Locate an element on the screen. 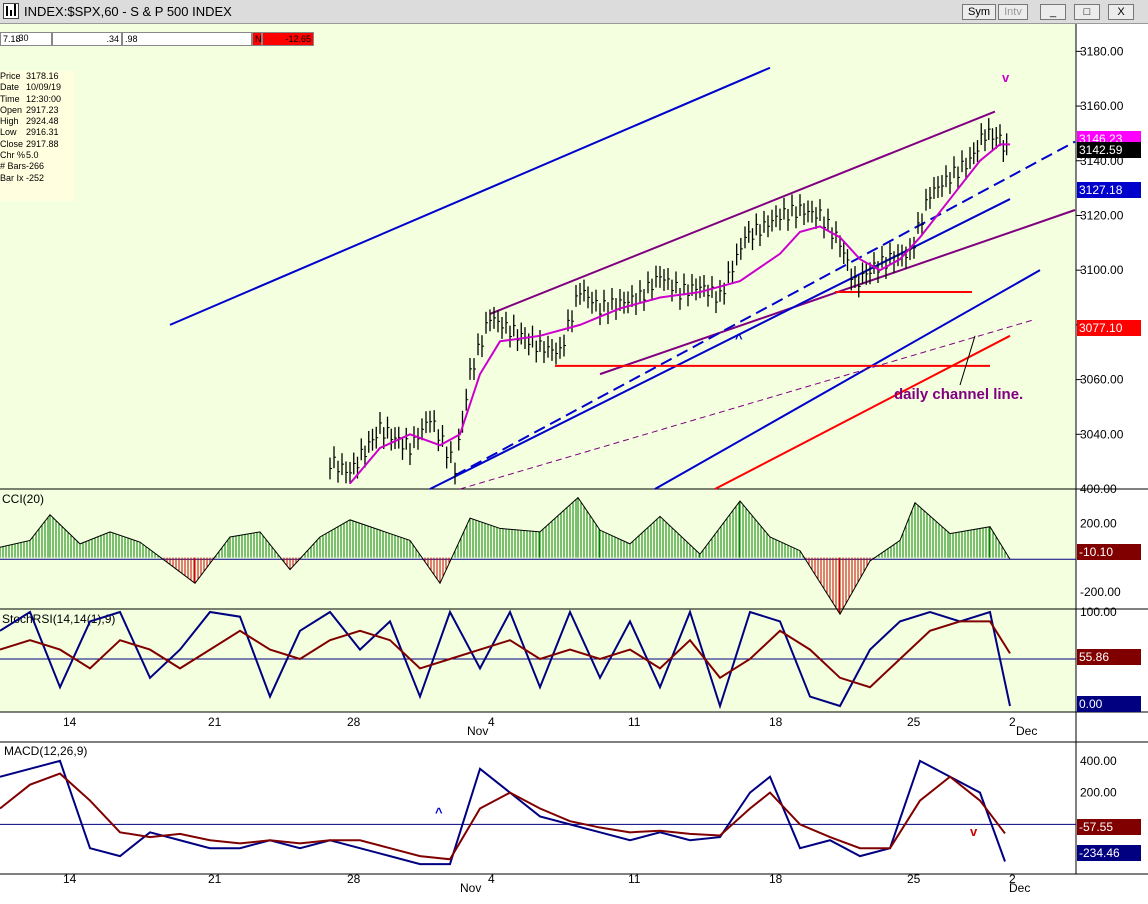 The image size is (1148, 904). status-cell-2: .30 is located at coordinates (22, 38).